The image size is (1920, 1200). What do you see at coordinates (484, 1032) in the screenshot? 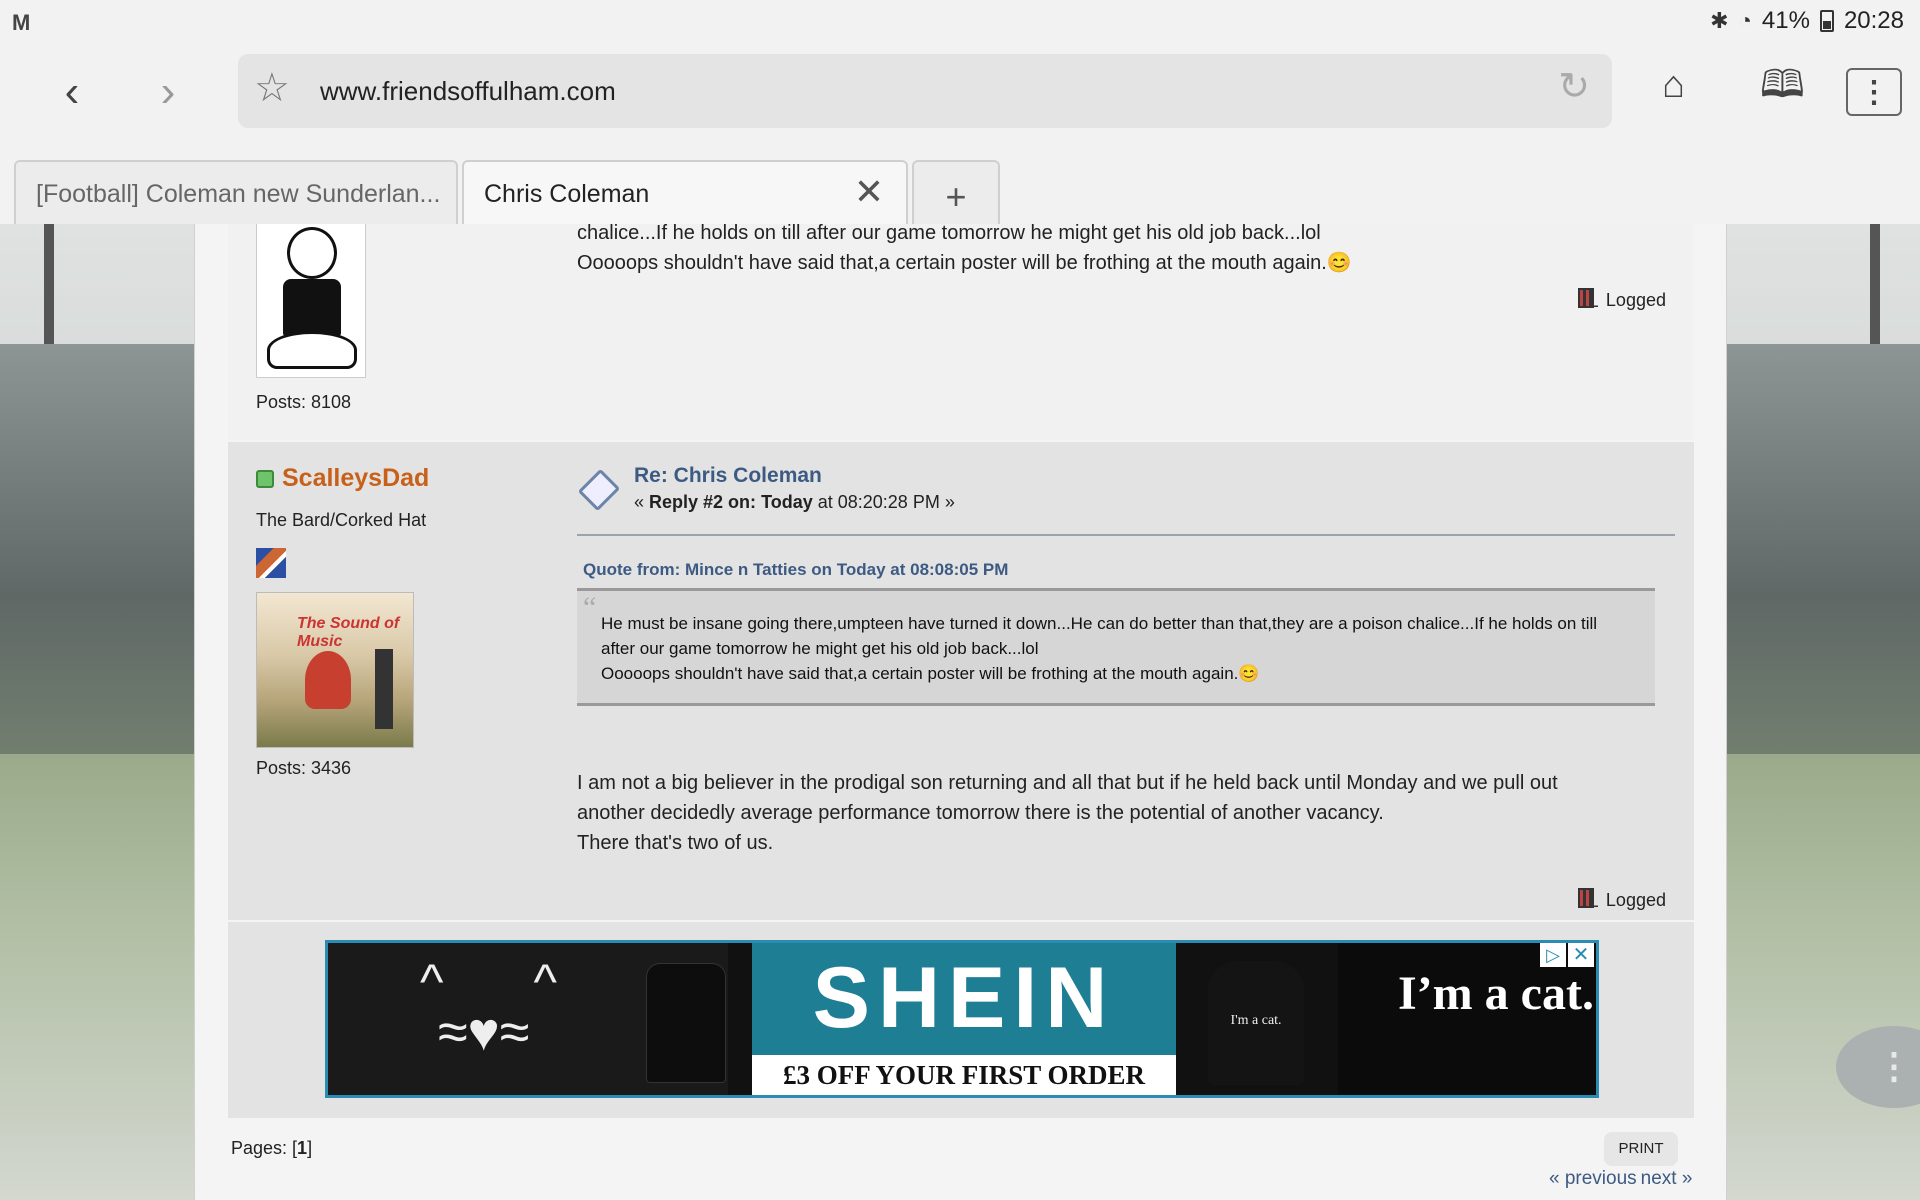
I see `cat-face-graphic: ≈♥≈` at bounding box center [484, 1032].